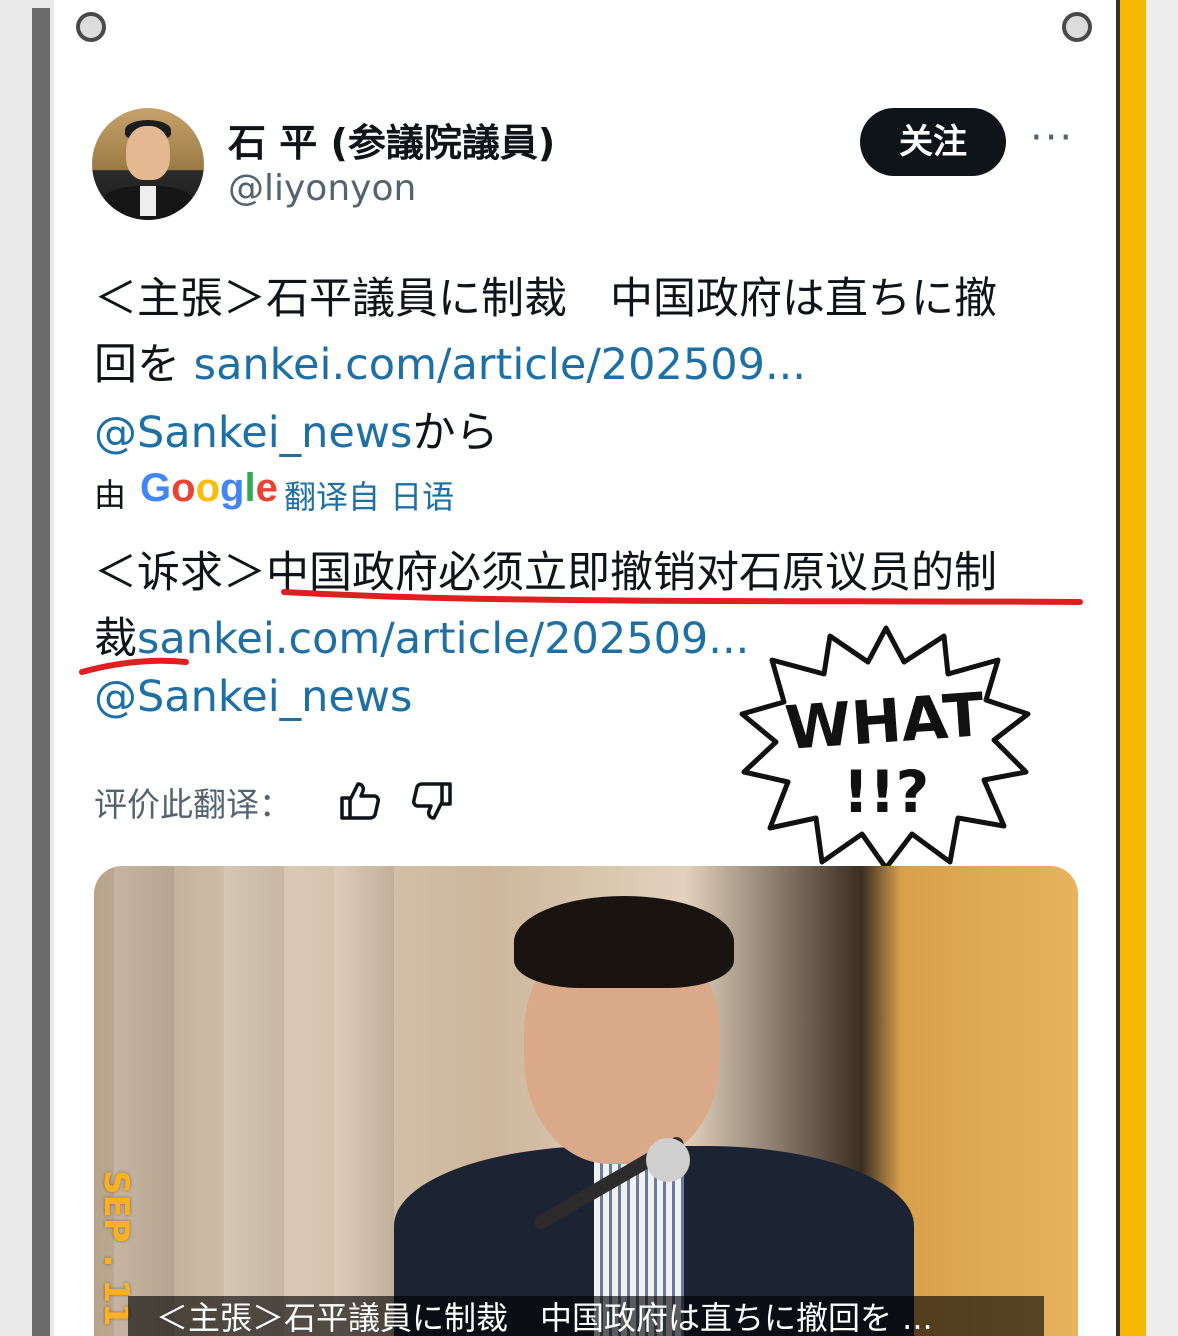  I want to click on translated-from-link: 翻译自 日语, so click(369, 495).